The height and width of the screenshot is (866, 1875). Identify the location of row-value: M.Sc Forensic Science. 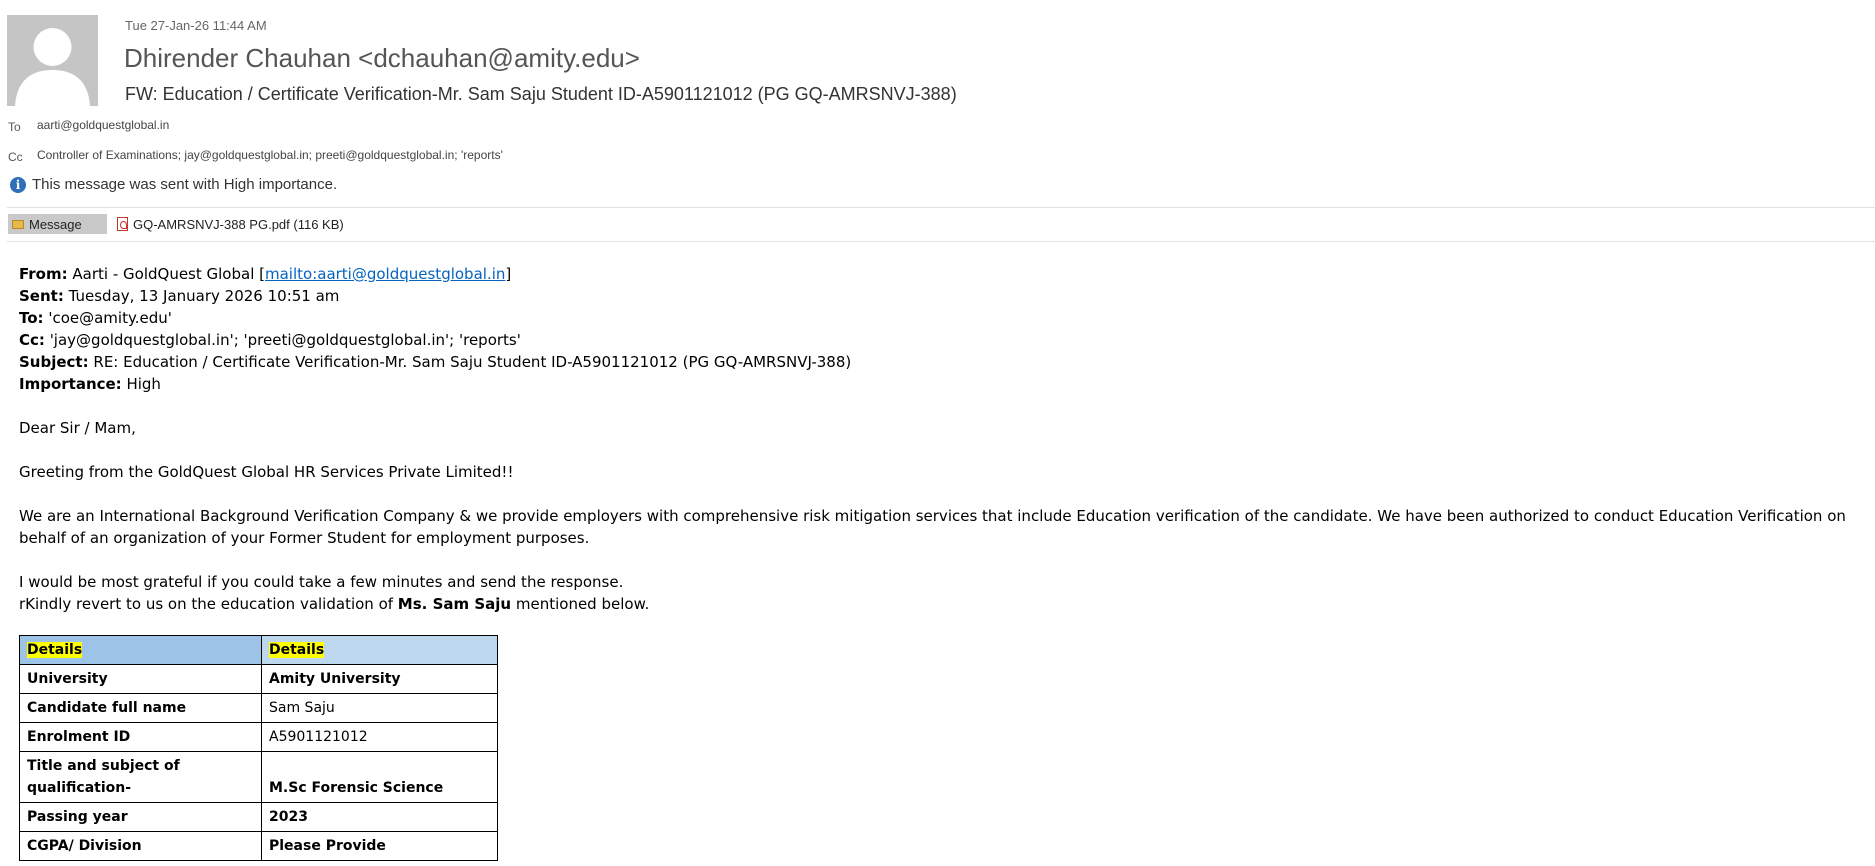
(379, 777).